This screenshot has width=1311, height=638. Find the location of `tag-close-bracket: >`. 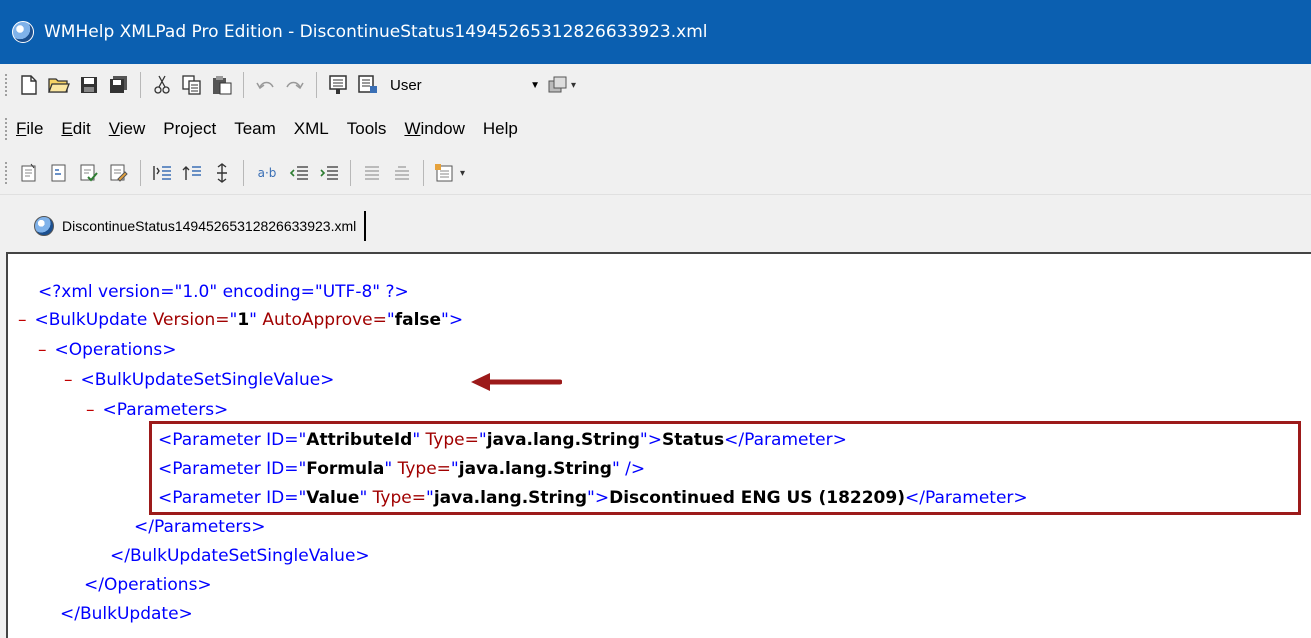

tag-close-bracket: > is located at coordinates (456, 320).